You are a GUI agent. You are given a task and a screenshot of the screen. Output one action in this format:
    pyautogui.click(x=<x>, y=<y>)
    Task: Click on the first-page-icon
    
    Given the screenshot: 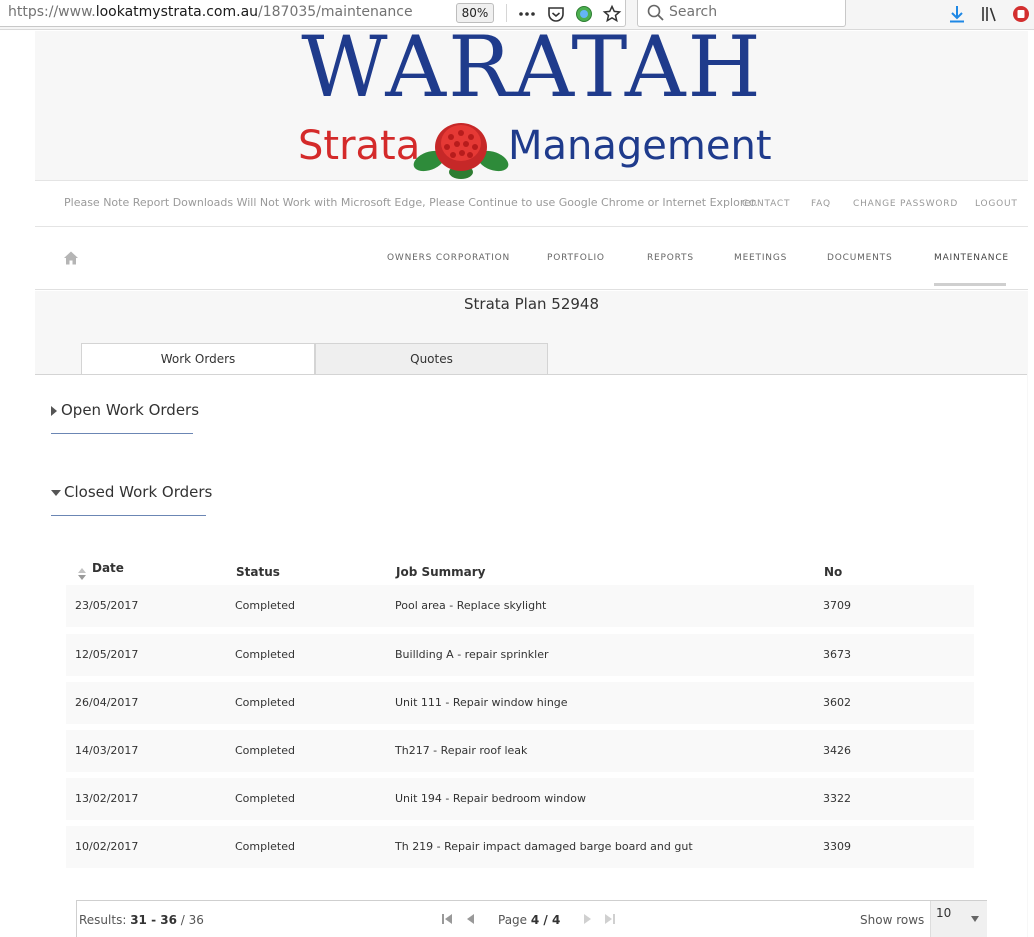 What is the action you would take?
    pyautogui.click(x=447, y=919)
    